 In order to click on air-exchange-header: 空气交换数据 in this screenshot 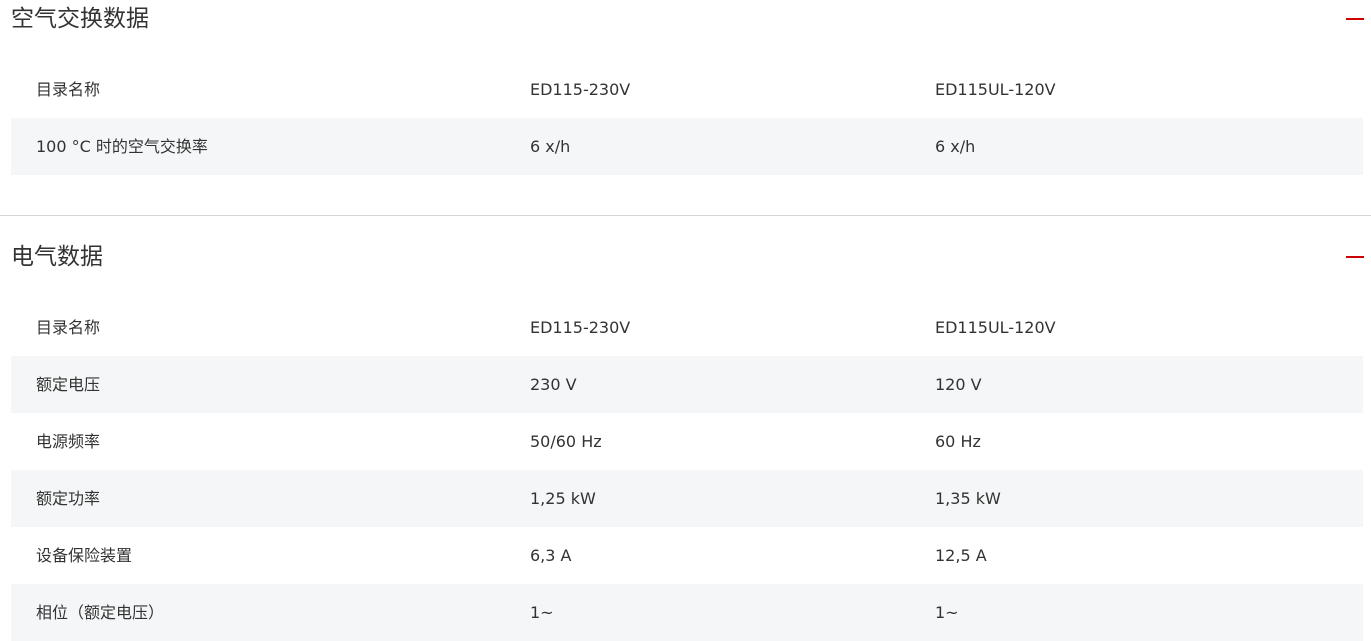, I will do `click(685, 20)`.